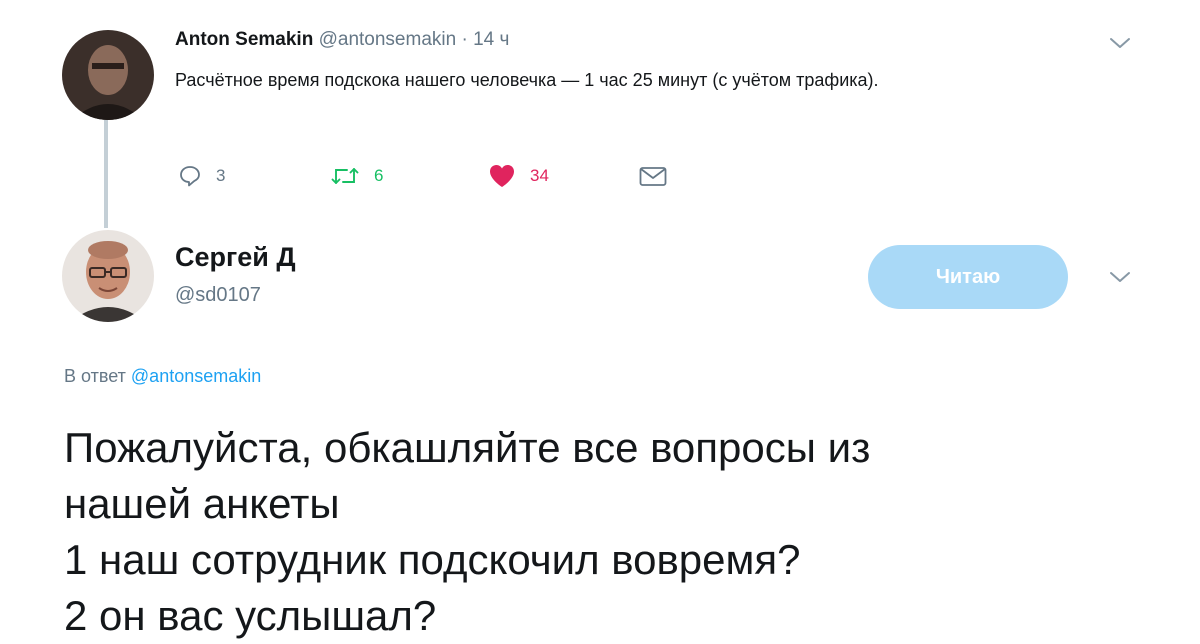 Image resolution: width=1200 pixels, height=644 pixels. Describe the element at coordinates (345, 176) in the screenshot. I see `retweet-icon` at that location.